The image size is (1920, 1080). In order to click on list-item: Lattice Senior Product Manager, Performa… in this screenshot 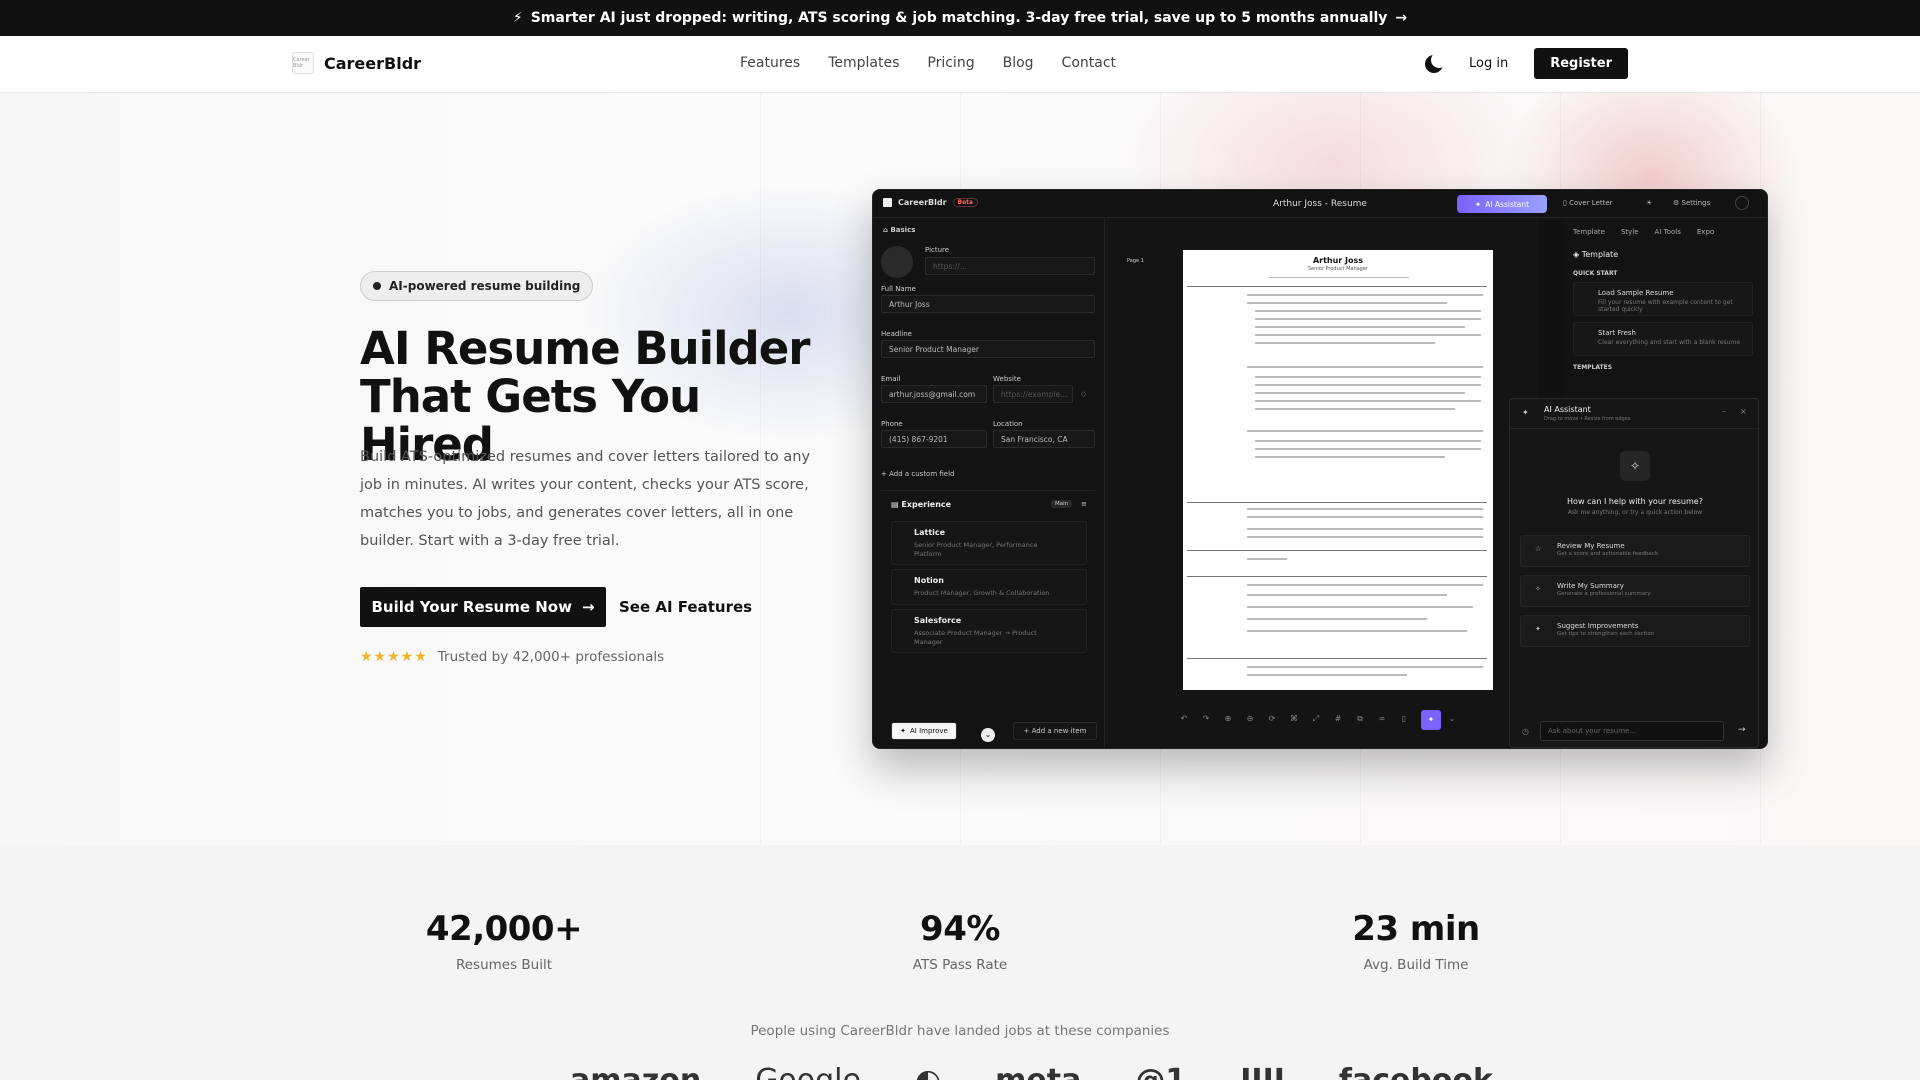, I will do `click(989, 543)`.